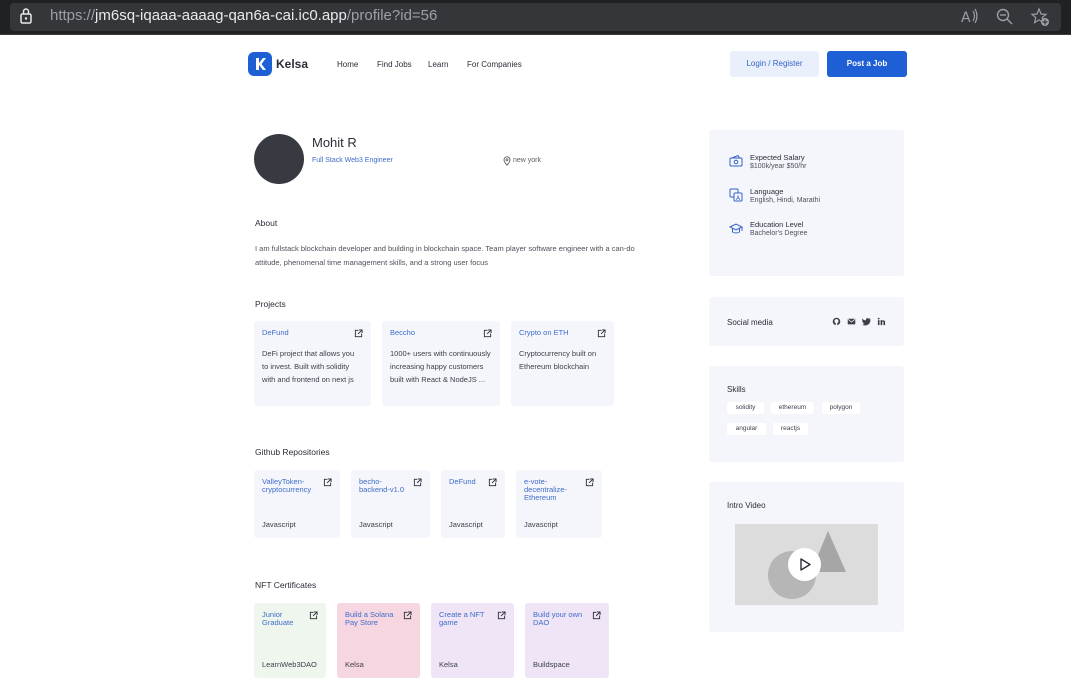 This screenshot has height=680, width=1071. I want to click on repo-title: DeFund, so click(462, 482).